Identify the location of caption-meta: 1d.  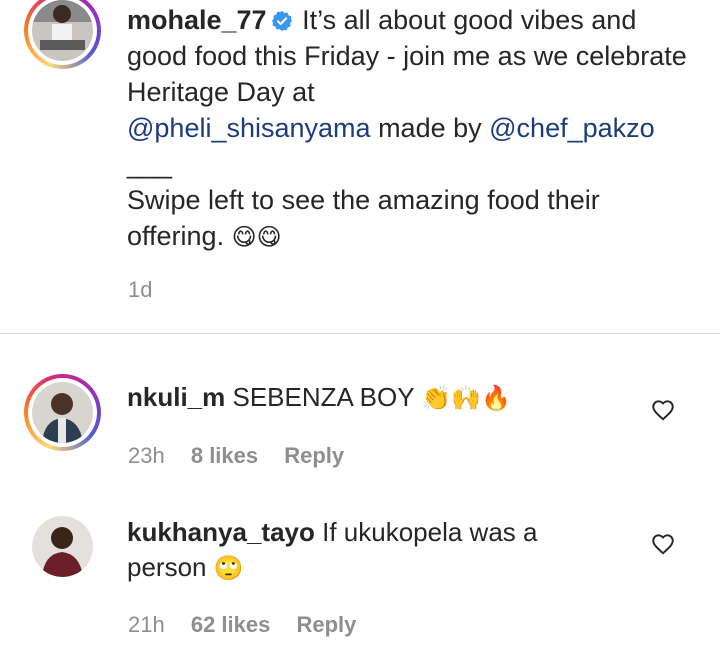
(150, 290).